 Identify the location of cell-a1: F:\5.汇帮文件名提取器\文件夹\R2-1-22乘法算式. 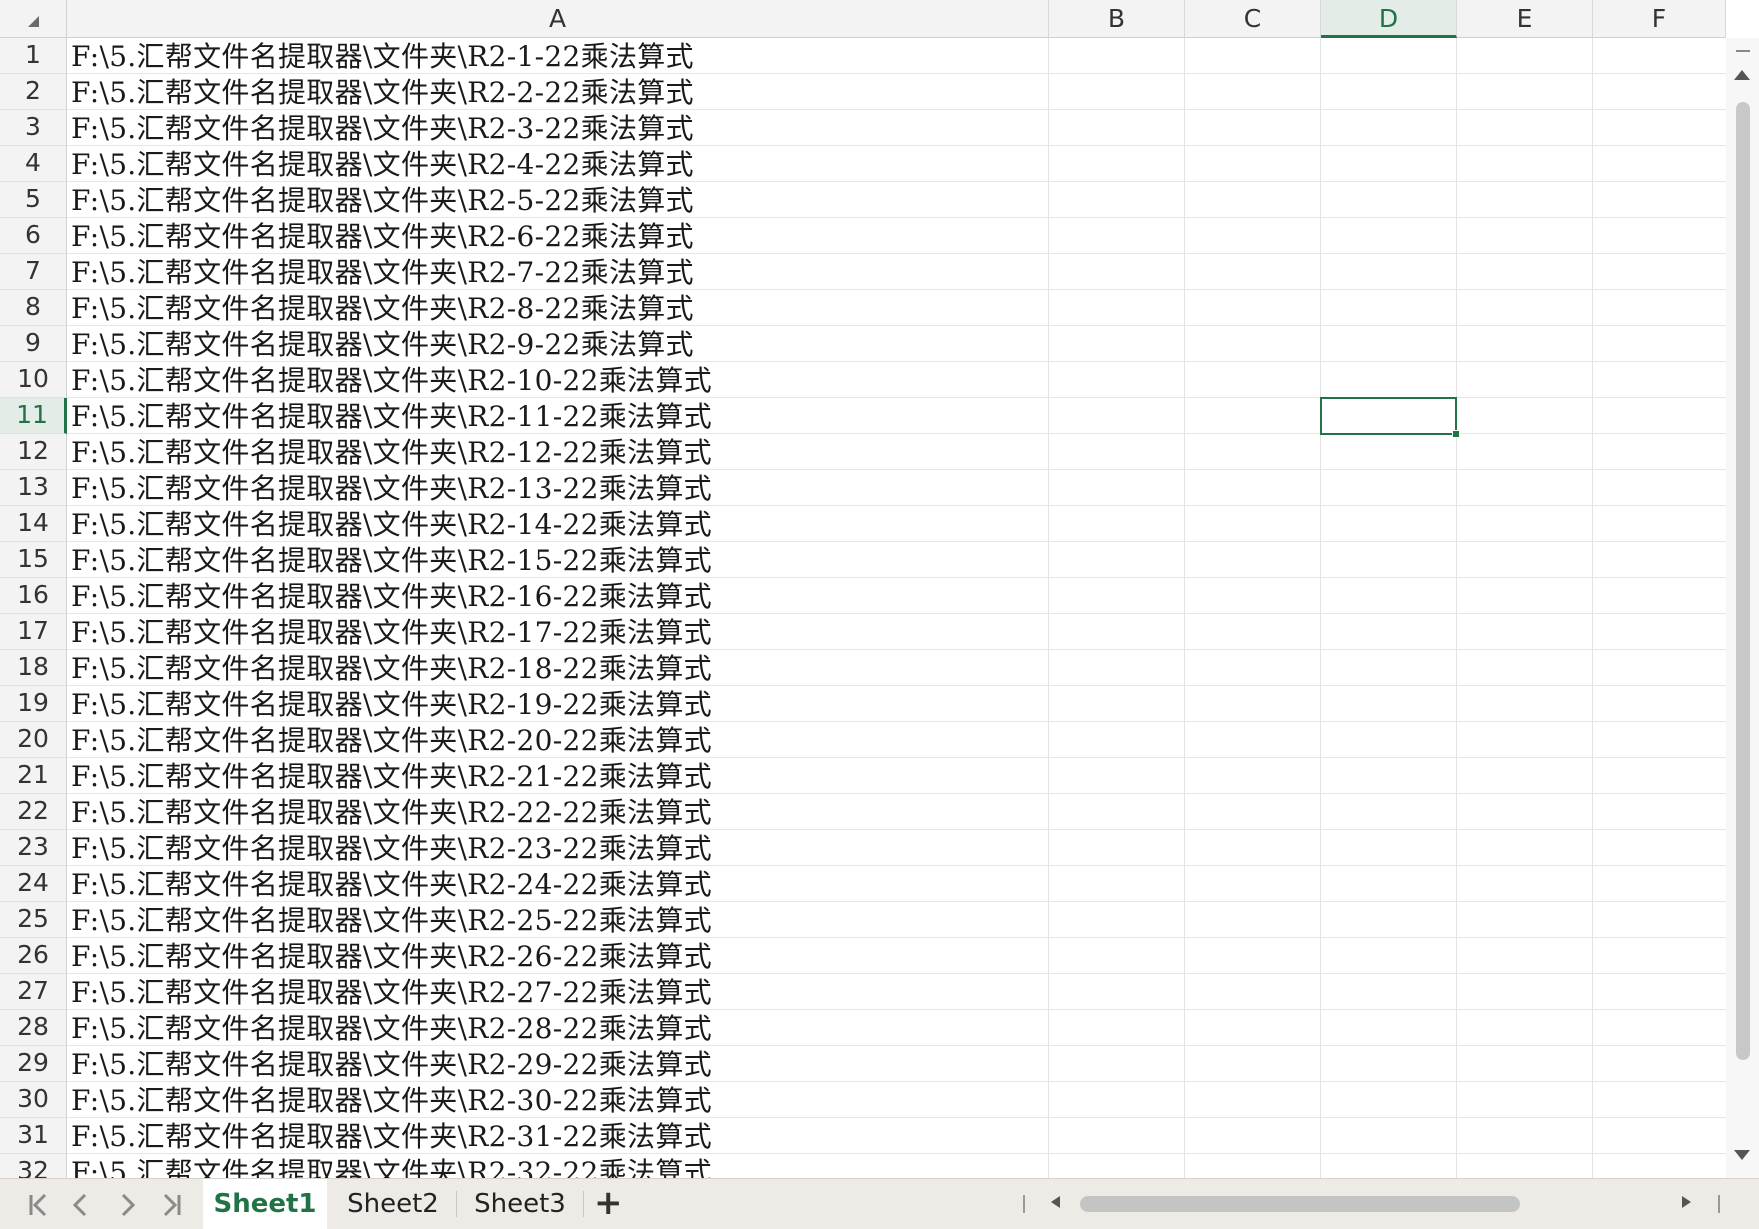
(382, 56).